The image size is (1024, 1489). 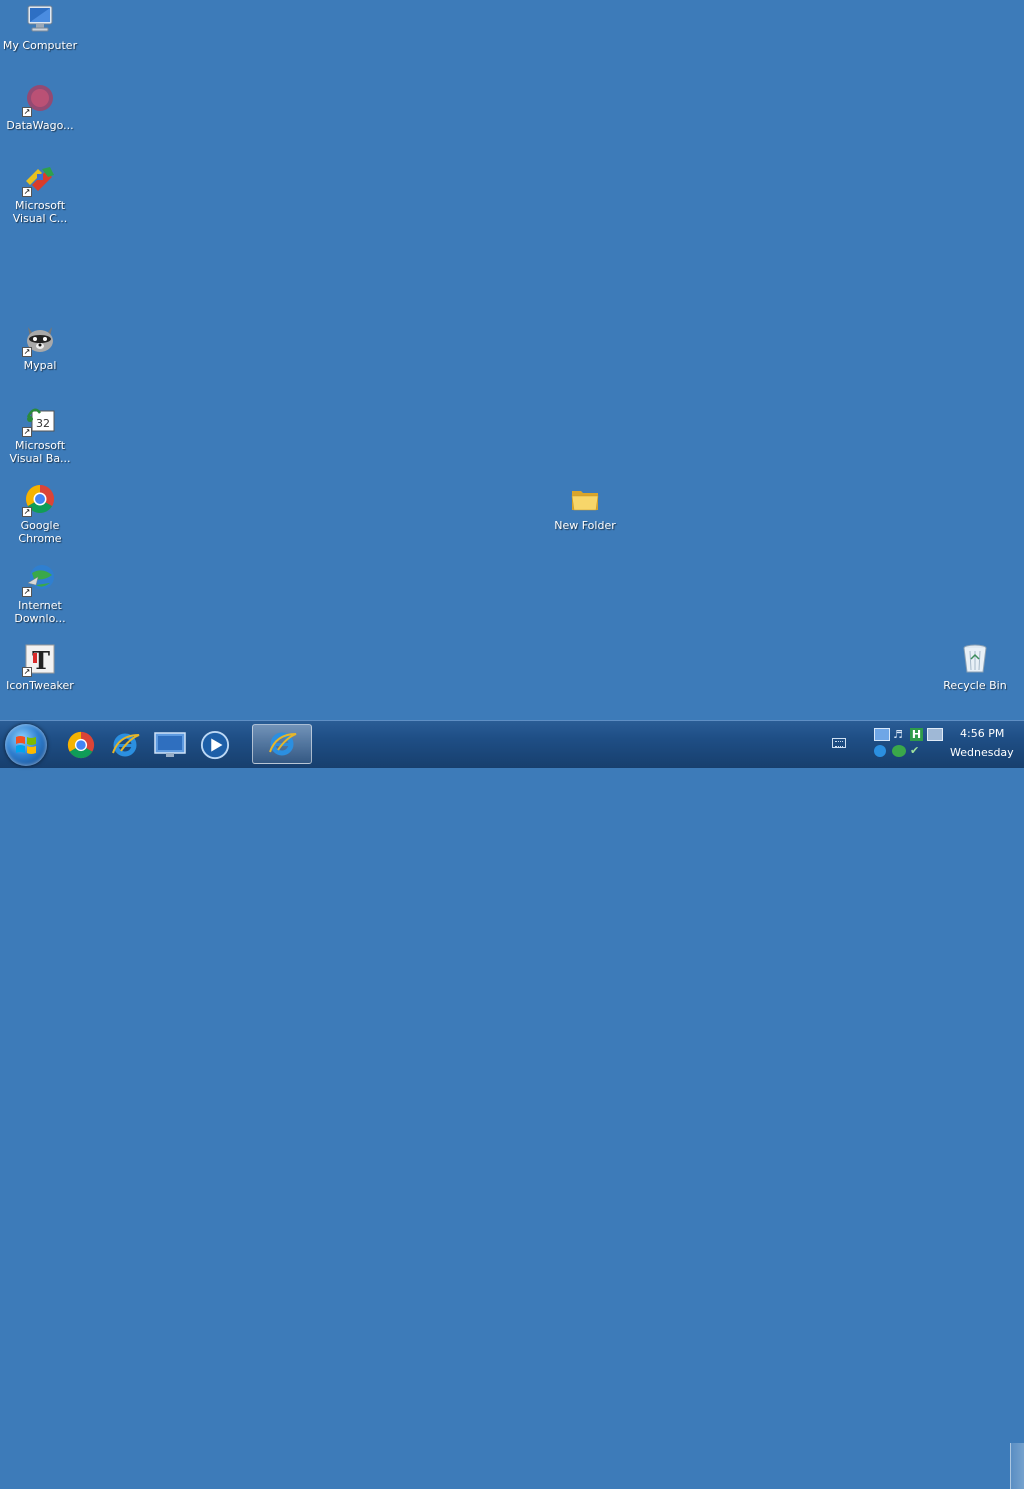 What do you see at coordinates (39, 340) in the screenshot?
I see `mypal-raccoon-icon: ↗` at bounding box center [39, 340].